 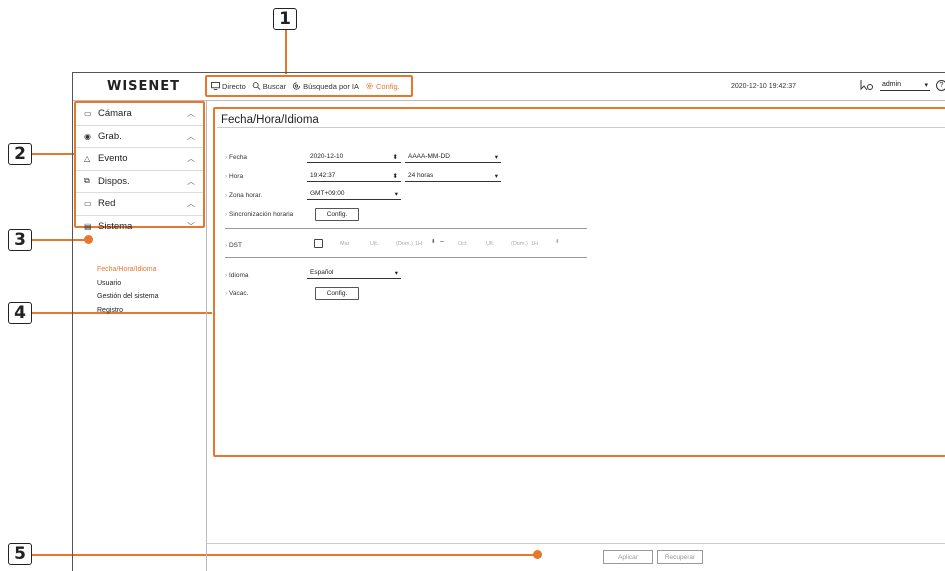 What do you see at coordinates (139, 137) in the screenshot?
I see `sidebar-item-recording: ◉ Grab. ︿` at bounding box center [139, 137].